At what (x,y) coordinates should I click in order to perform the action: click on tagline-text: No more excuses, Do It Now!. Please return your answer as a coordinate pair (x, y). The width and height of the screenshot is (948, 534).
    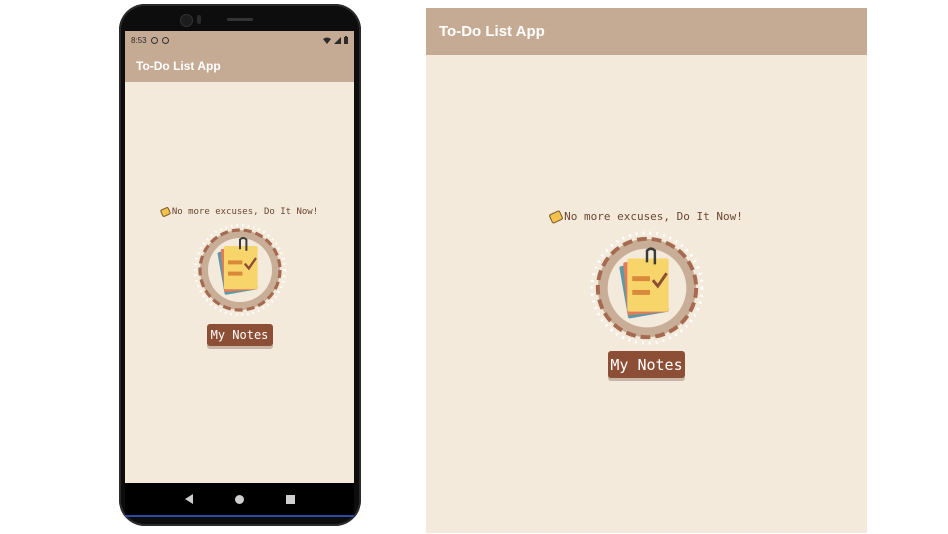
    Looking at the image, I should click on (245, 212).